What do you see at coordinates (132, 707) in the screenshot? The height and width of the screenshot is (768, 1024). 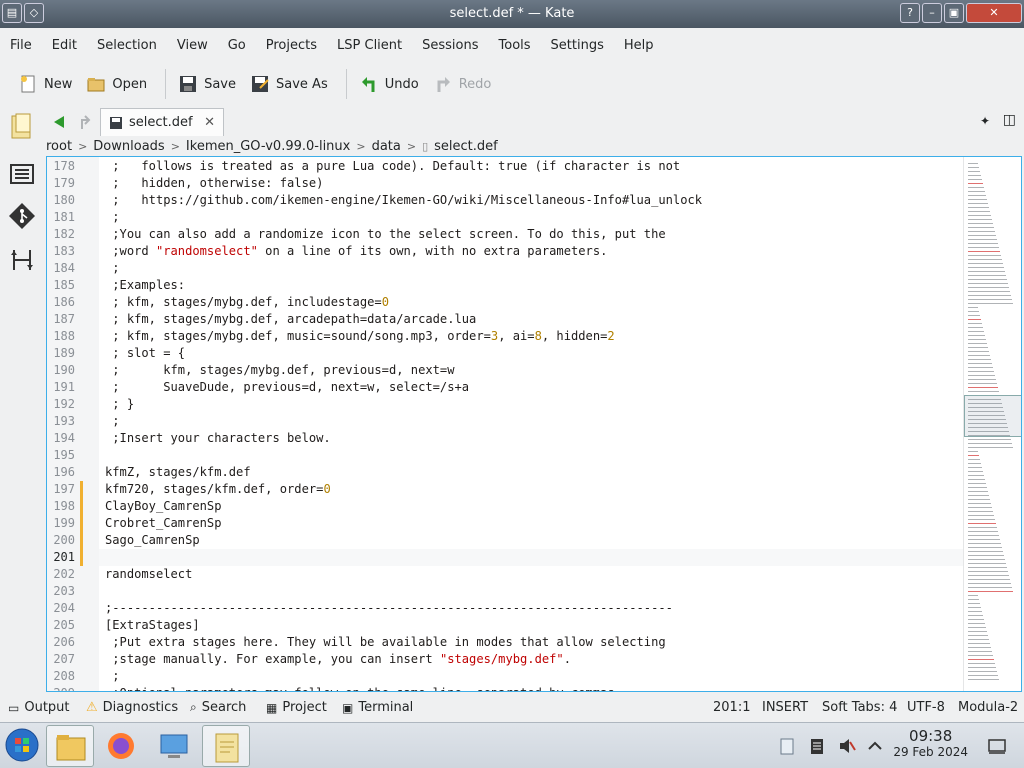 I see `diagnostics-tab: ⚠ Diagnostics` at bounding box center [132, 707].